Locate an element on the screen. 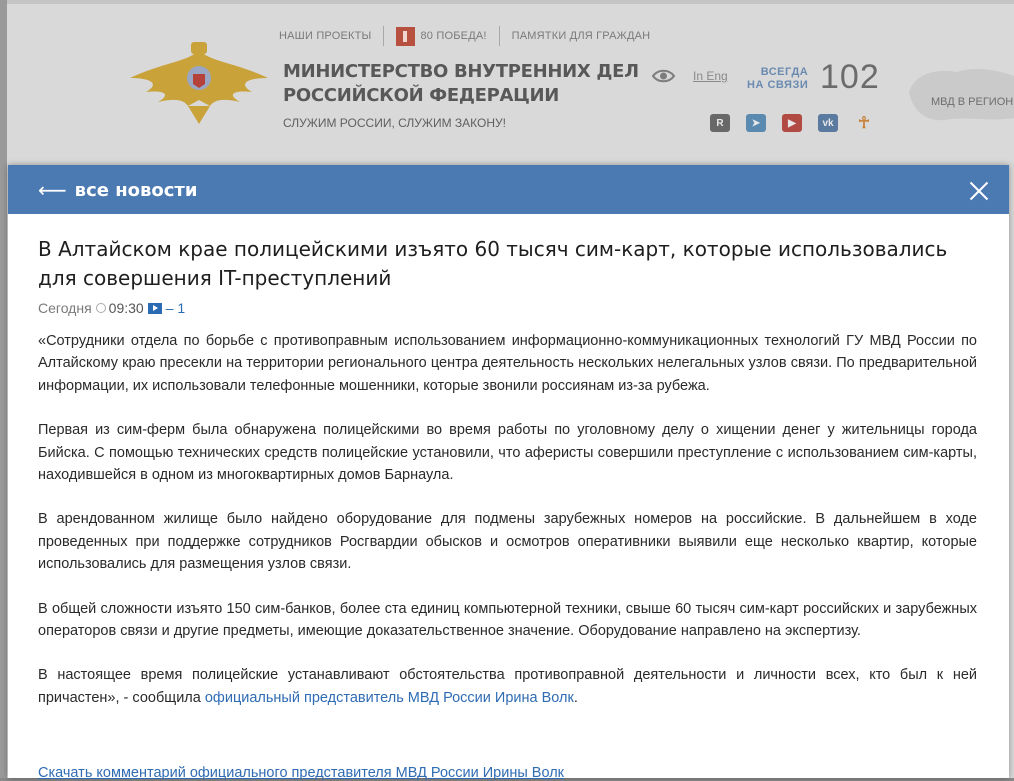  back-arrow-icon: ⟵ is located at coordinates (52, 190).